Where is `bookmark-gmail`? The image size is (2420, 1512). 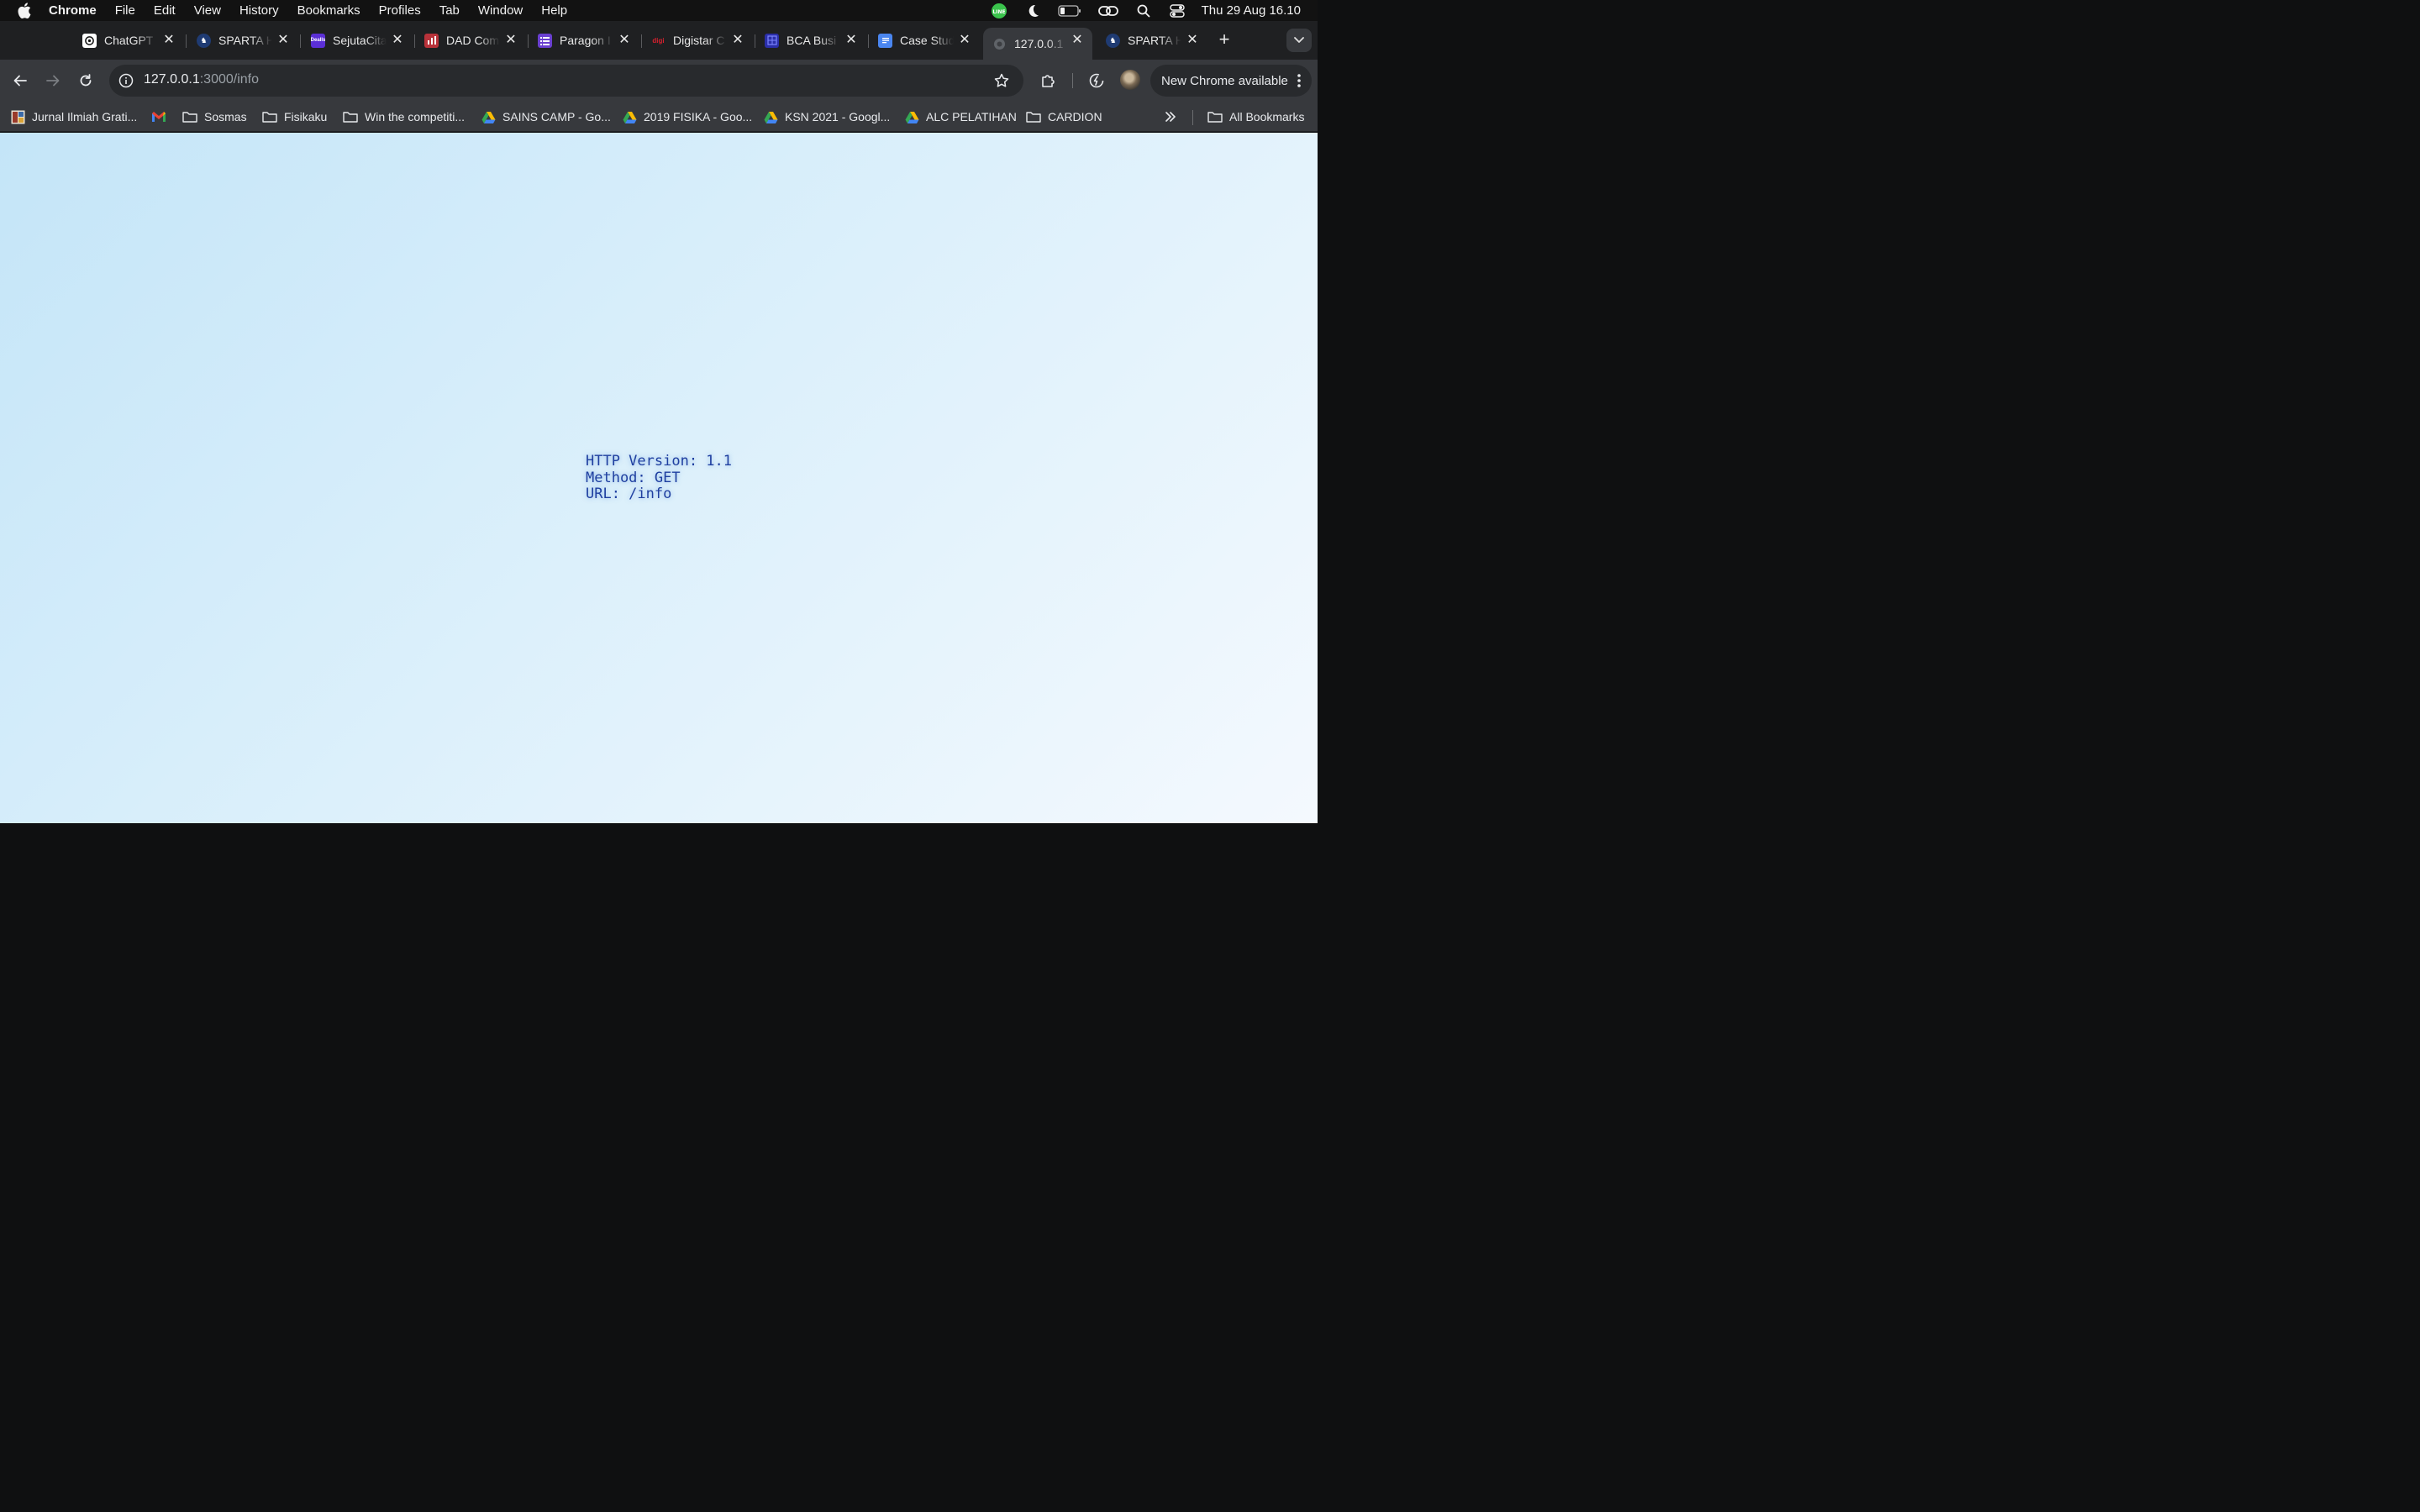 bookmark-gmail is located at coordinates (162, 116).